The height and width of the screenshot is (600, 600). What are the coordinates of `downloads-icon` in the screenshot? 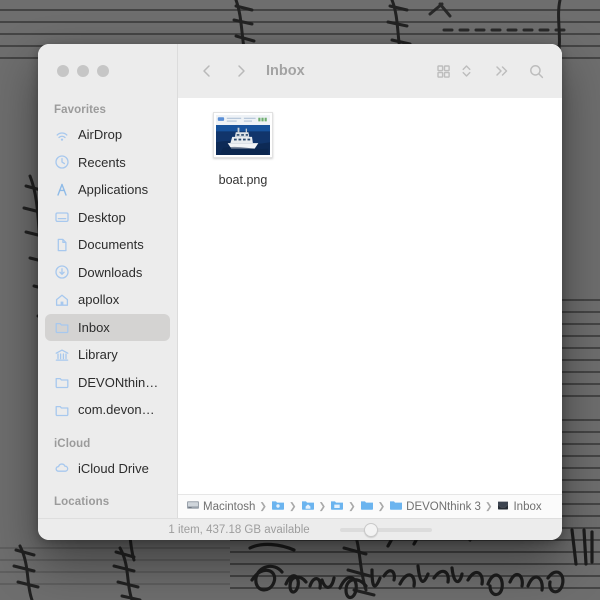 It's located at (62, 272).